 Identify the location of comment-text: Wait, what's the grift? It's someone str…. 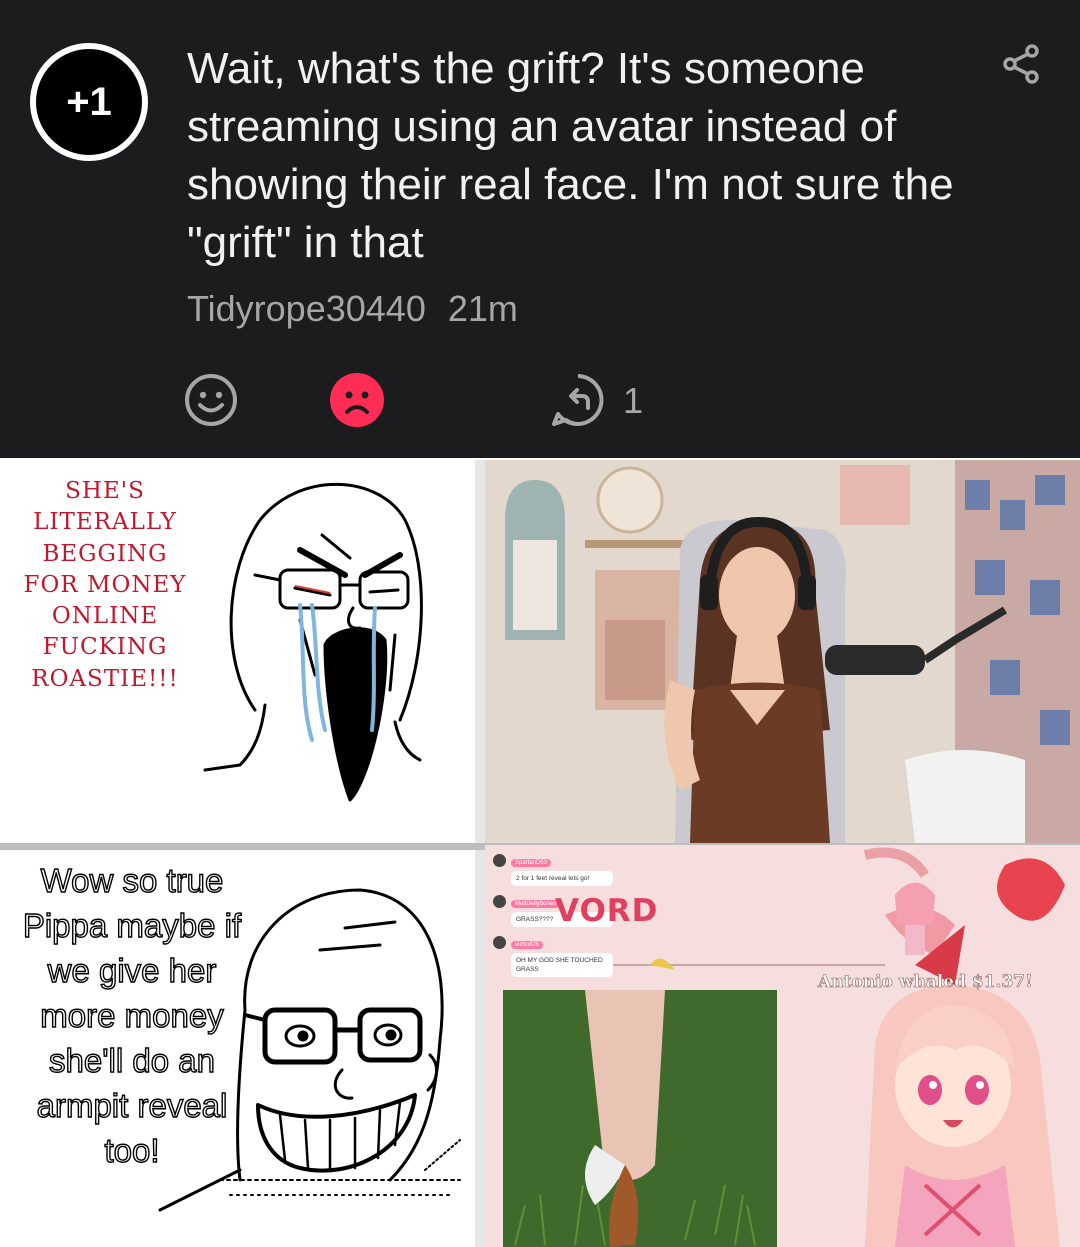
(570, 155).